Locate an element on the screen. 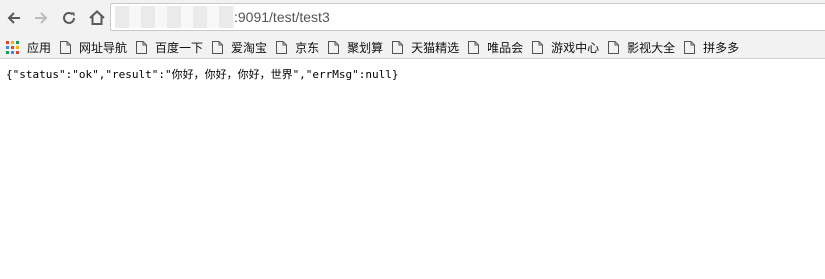 The width and height of the screenshot is (825, 279). bookmark-label: 游戏中心 is located at coordinates (575, 47).